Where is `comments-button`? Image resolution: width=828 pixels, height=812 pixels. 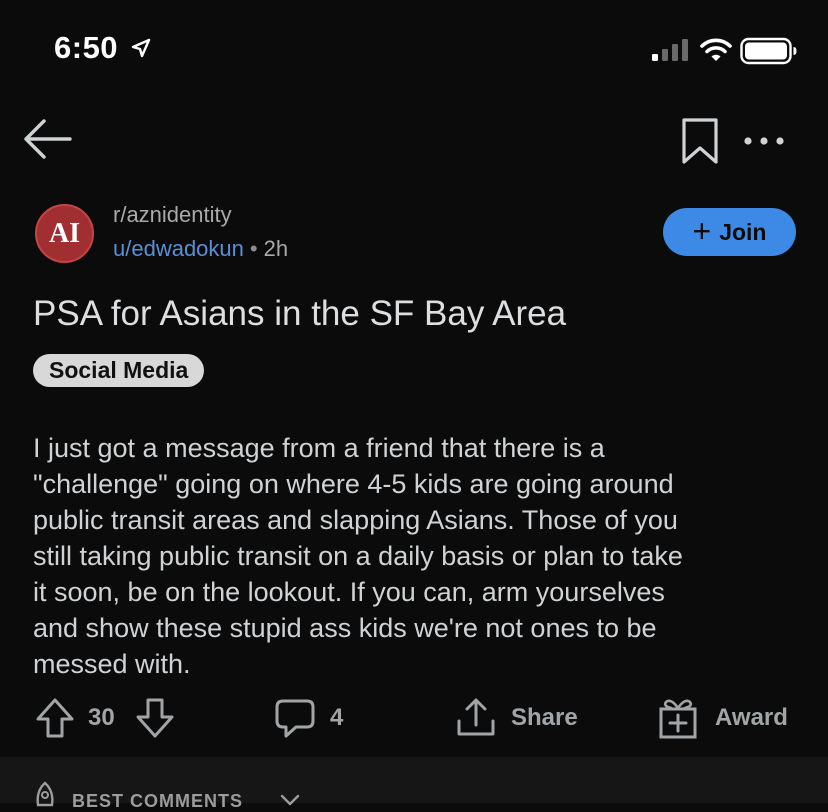
comments-button is located at coordinates (295, 718).